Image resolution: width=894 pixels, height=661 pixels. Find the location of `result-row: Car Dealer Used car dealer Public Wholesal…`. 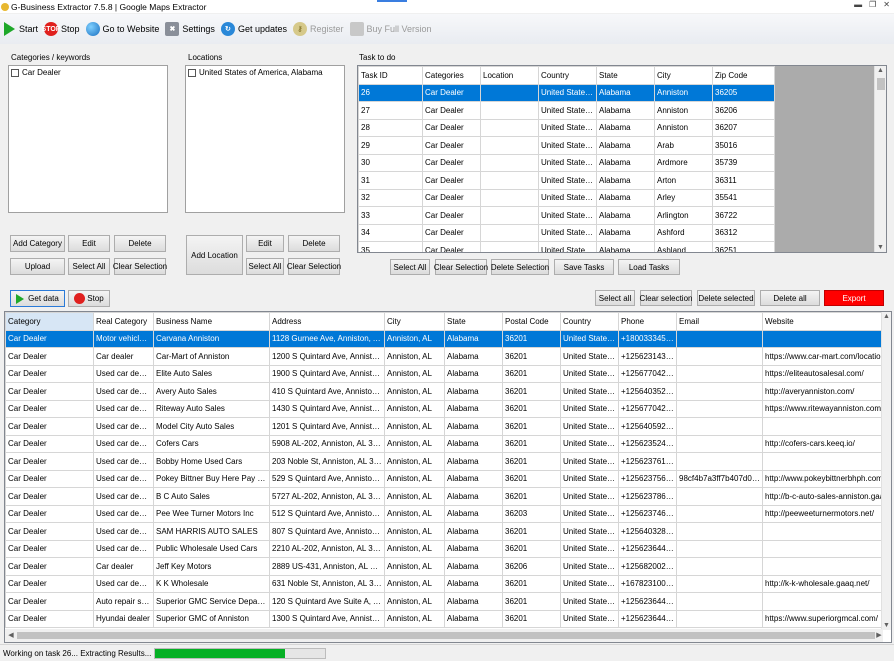

result-row: Car Dealer Used car dealer Public Wholesal… is located at coordinates (448, 548).